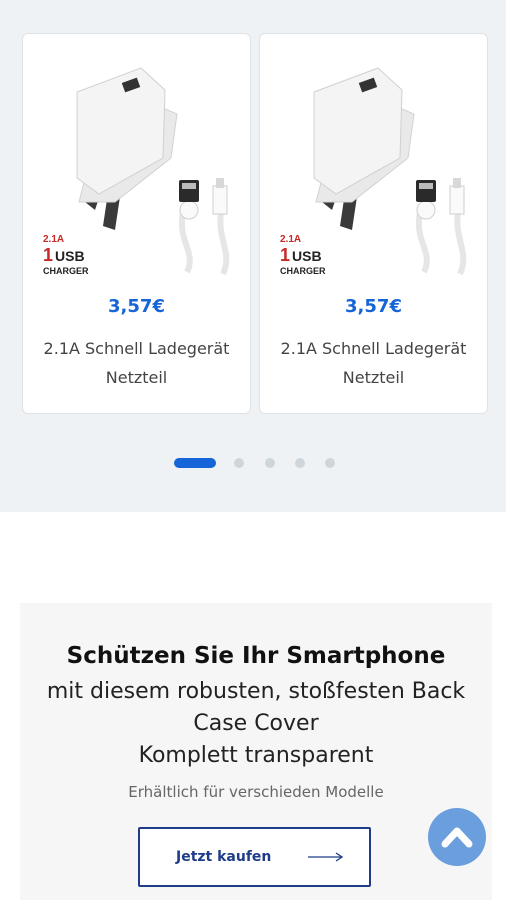  What do you see at coordinates (224, 857) in the screenshot?
I see `buy-now-label: Jetzt kaufen` at bounding box center [224, 857].